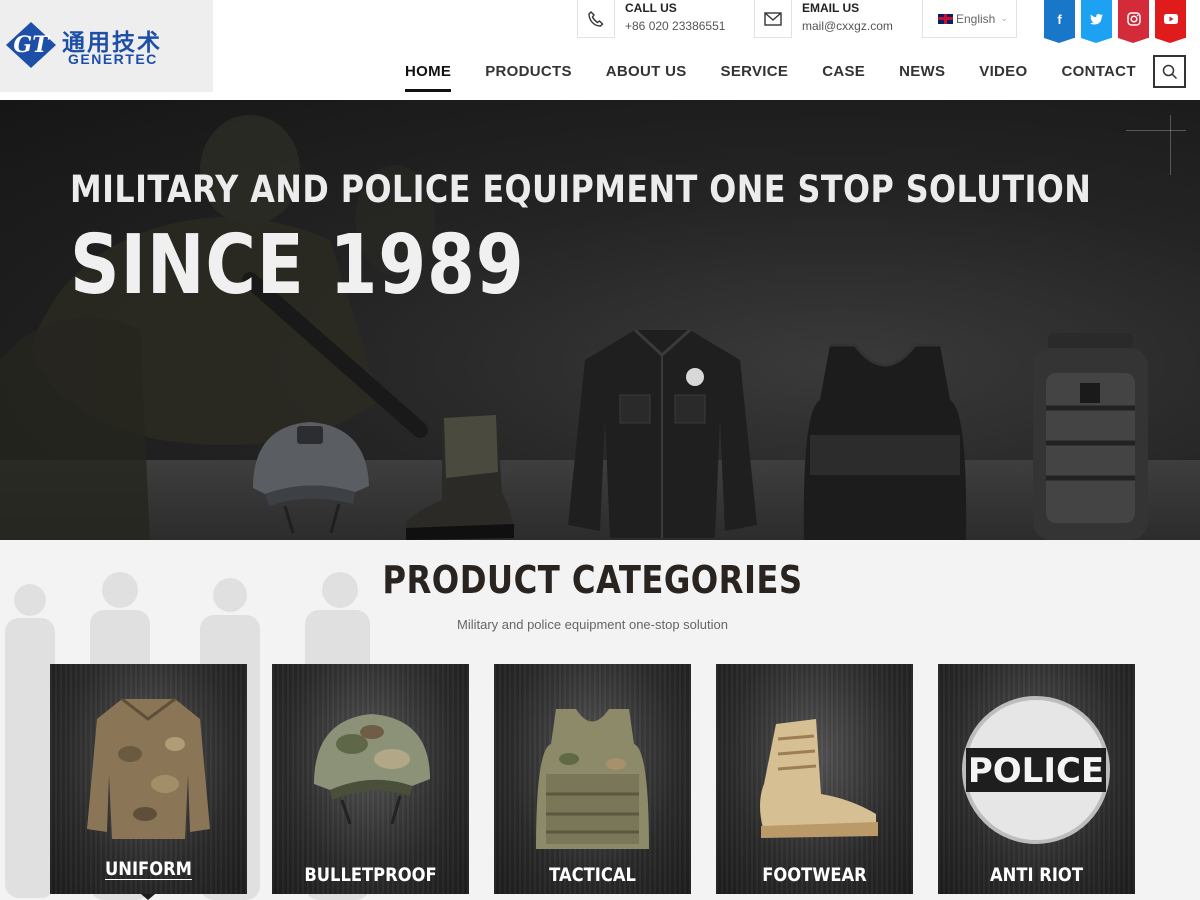  What do you see at coordinates (1003, 71) in the screenshot?
I see `nav-video: VIDEO` at bounding box center [1003, 71].